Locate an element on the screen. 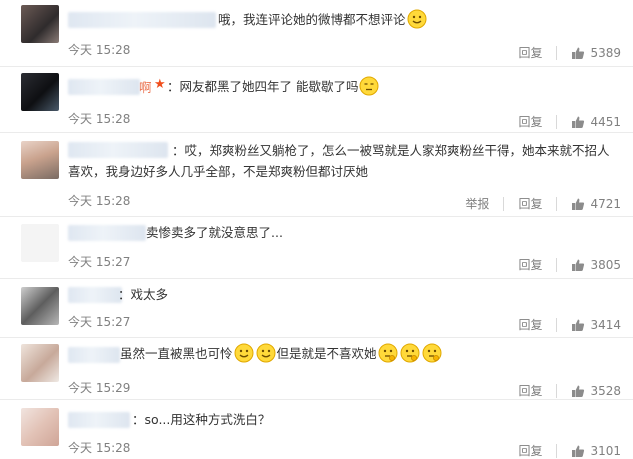 The image size is (633, 459). comment-actions: 回复 3528 is located at coordinates (569, 390).